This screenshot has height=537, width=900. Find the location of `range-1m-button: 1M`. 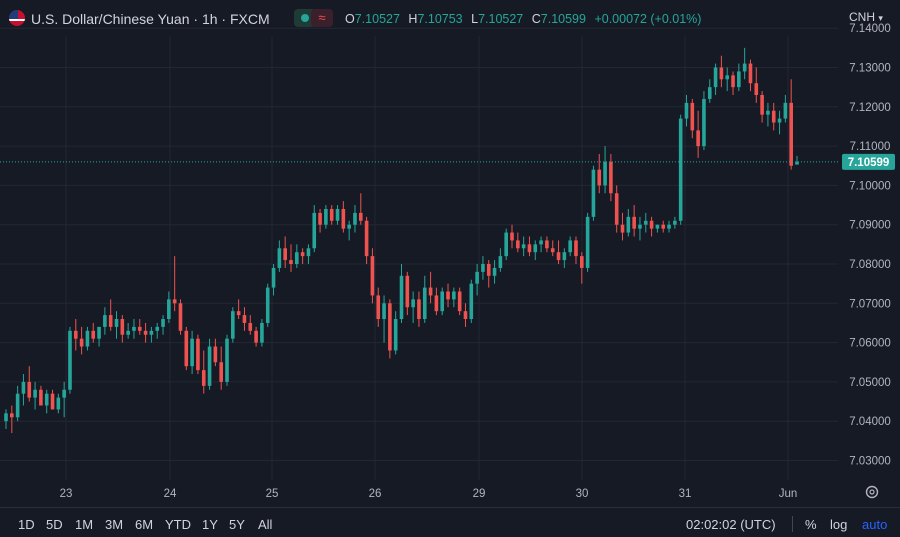

range-1m-button: 1M is located at coordinates (84, 524).